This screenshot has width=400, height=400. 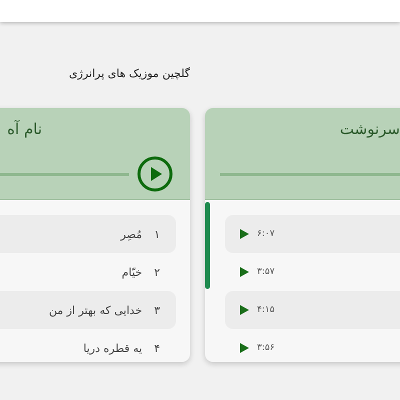 I want to click on album-title: نام آه, so click(x=24, y=130).